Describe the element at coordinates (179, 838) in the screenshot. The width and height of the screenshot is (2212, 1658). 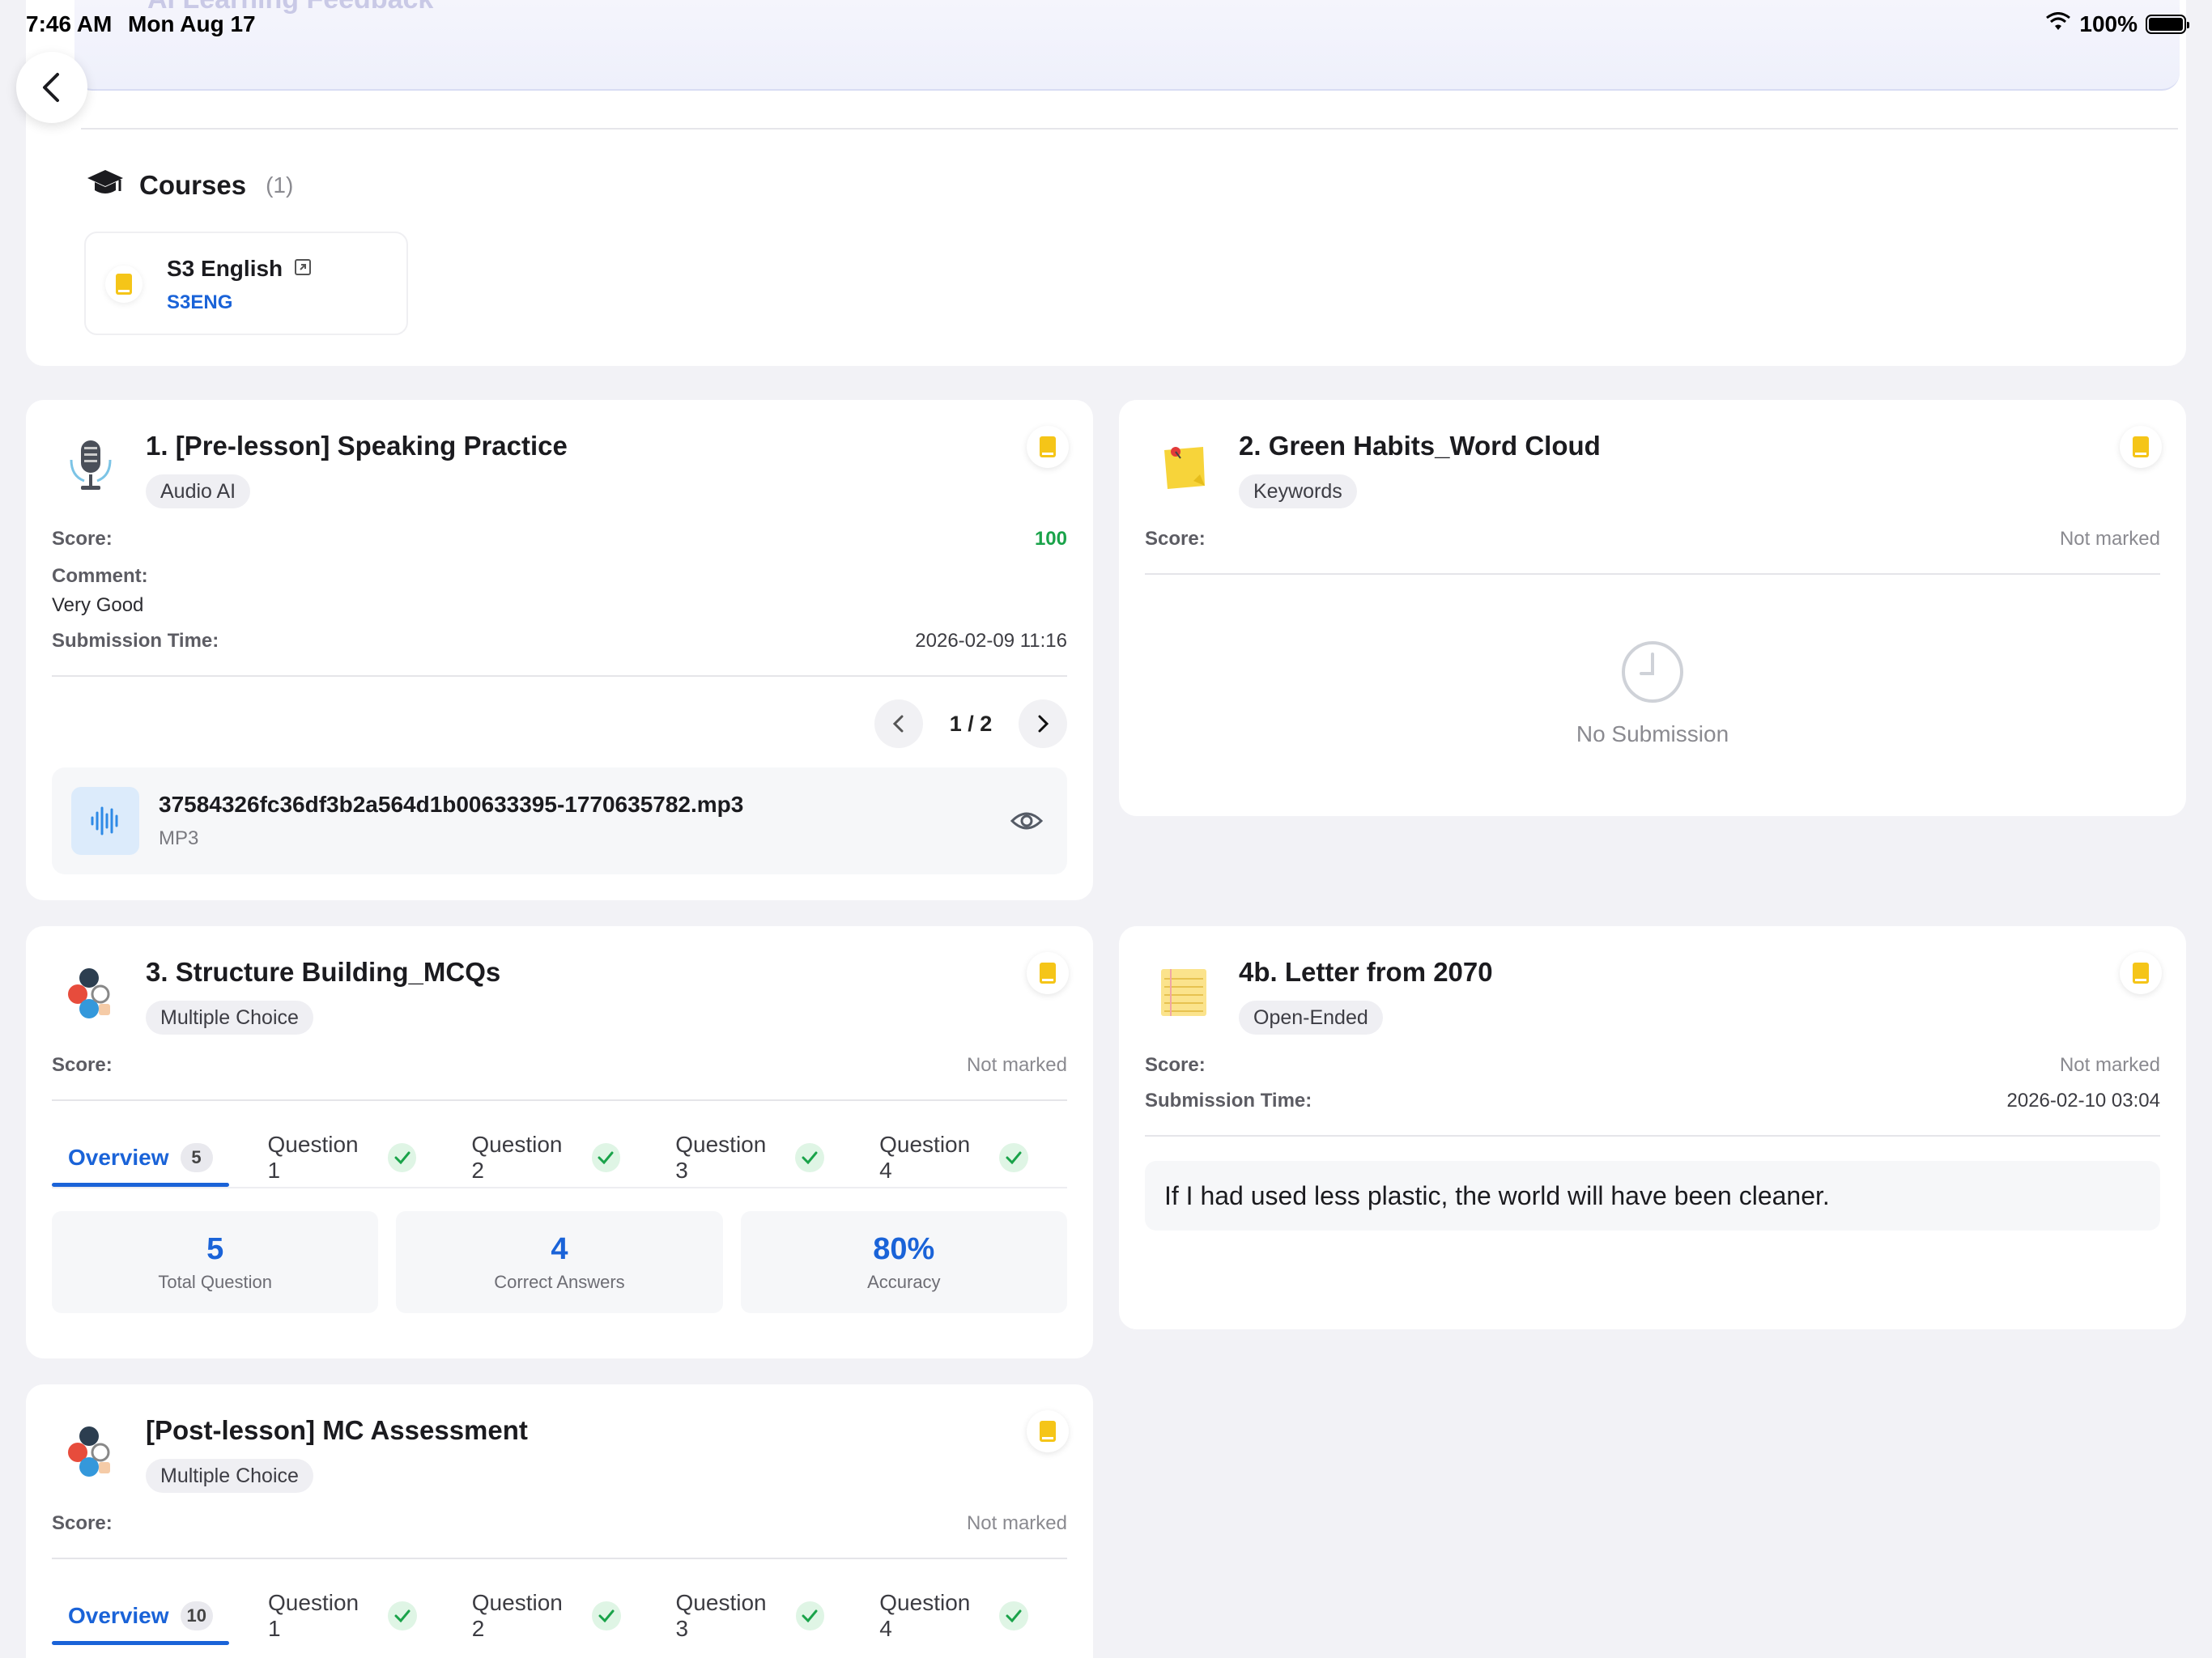
I see `file-type: MP3` at that location.